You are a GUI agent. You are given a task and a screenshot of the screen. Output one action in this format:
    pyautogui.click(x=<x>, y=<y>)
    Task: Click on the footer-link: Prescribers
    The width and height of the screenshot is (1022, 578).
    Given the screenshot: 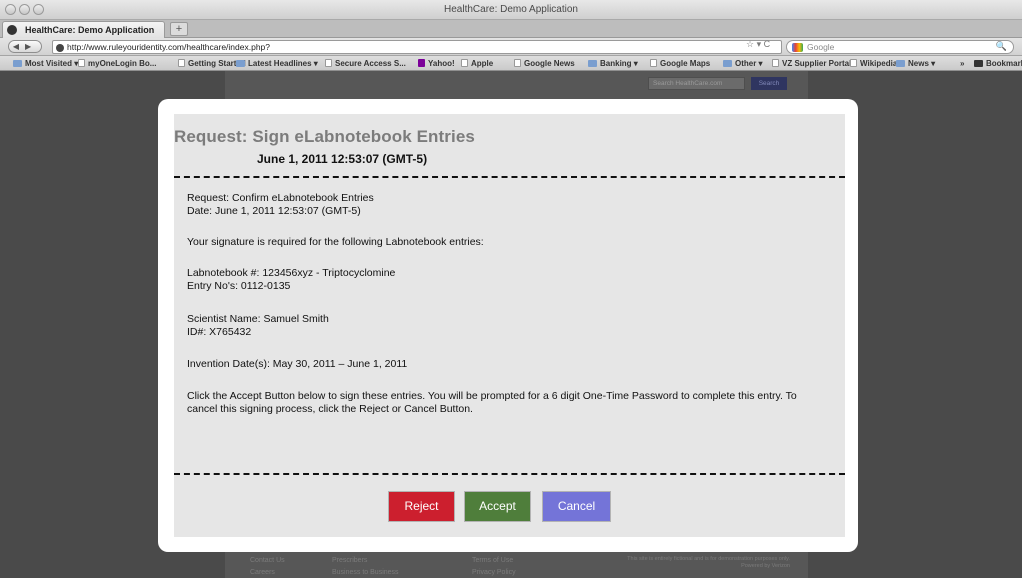 What is the action you would take?
    pyautogui.click(x=350, y=560)
    